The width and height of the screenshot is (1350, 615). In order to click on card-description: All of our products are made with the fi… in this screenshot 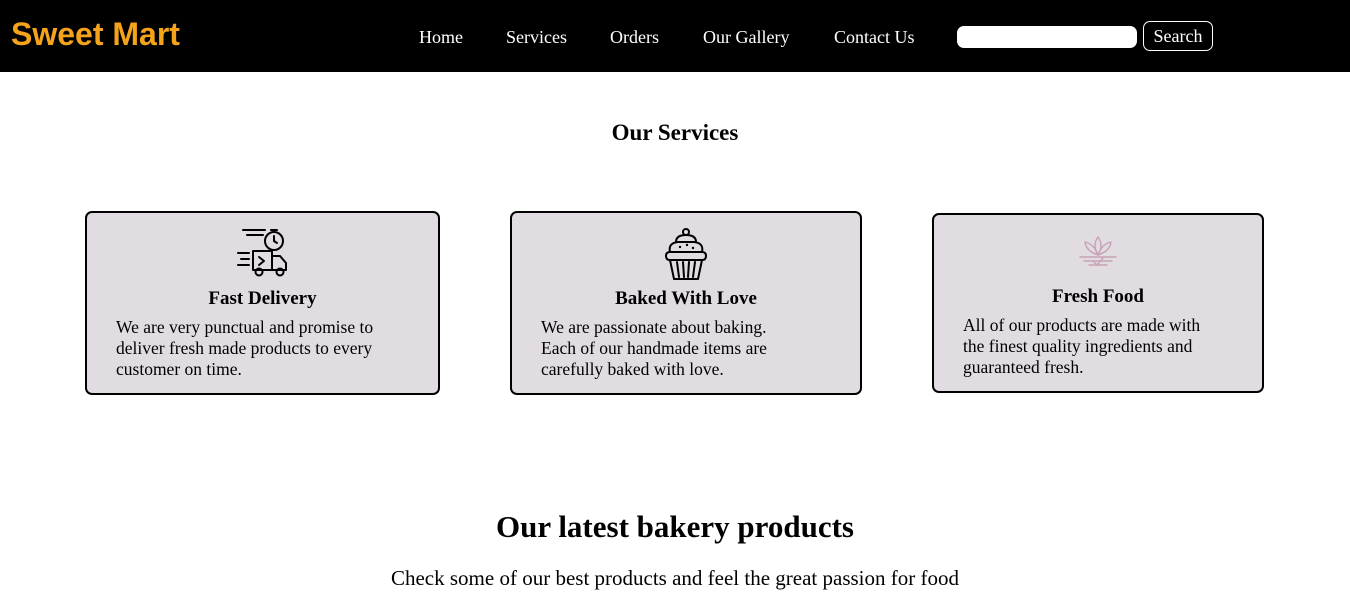, I will do `click(1082, 346)`.